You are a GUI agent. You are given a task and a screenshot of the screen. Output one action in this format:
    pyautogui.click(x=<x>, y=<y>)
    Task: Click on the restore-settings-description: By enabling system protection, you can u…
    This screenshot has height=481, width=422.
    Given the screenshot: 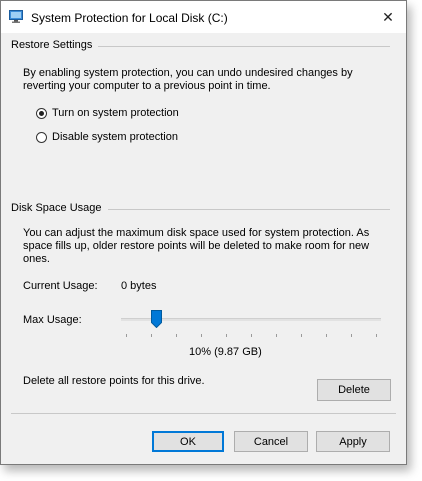 What is the action you would take?
    pyautogui.click(x=188, y=79)
    